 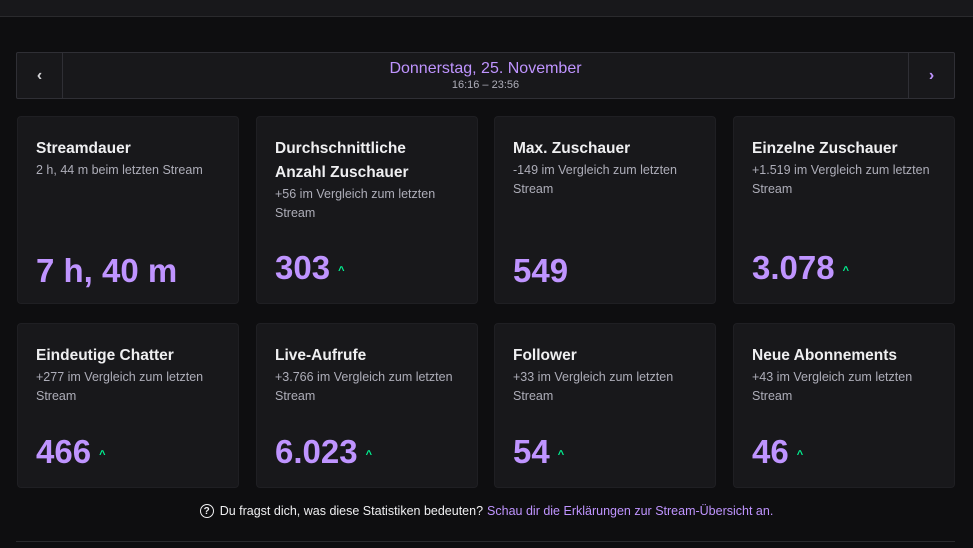 I want to click on stat-comparison: -149 im Vergleich zum letzten Stream, so click(x=595, y=179).